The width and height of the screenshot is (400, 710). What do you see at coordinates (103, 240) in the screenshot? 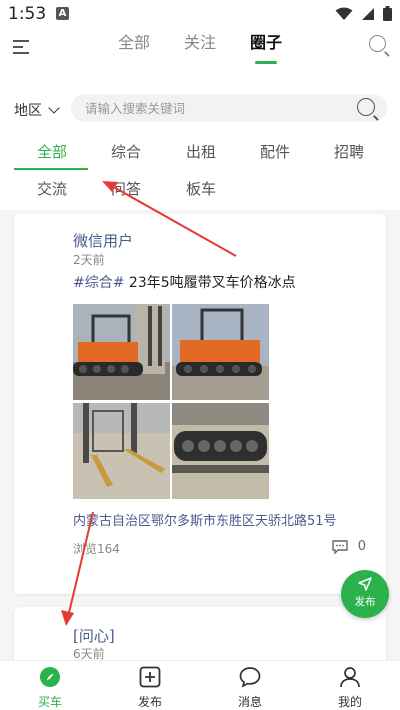
I see `post-author: 微信用户` at bounding box center [103, 240].